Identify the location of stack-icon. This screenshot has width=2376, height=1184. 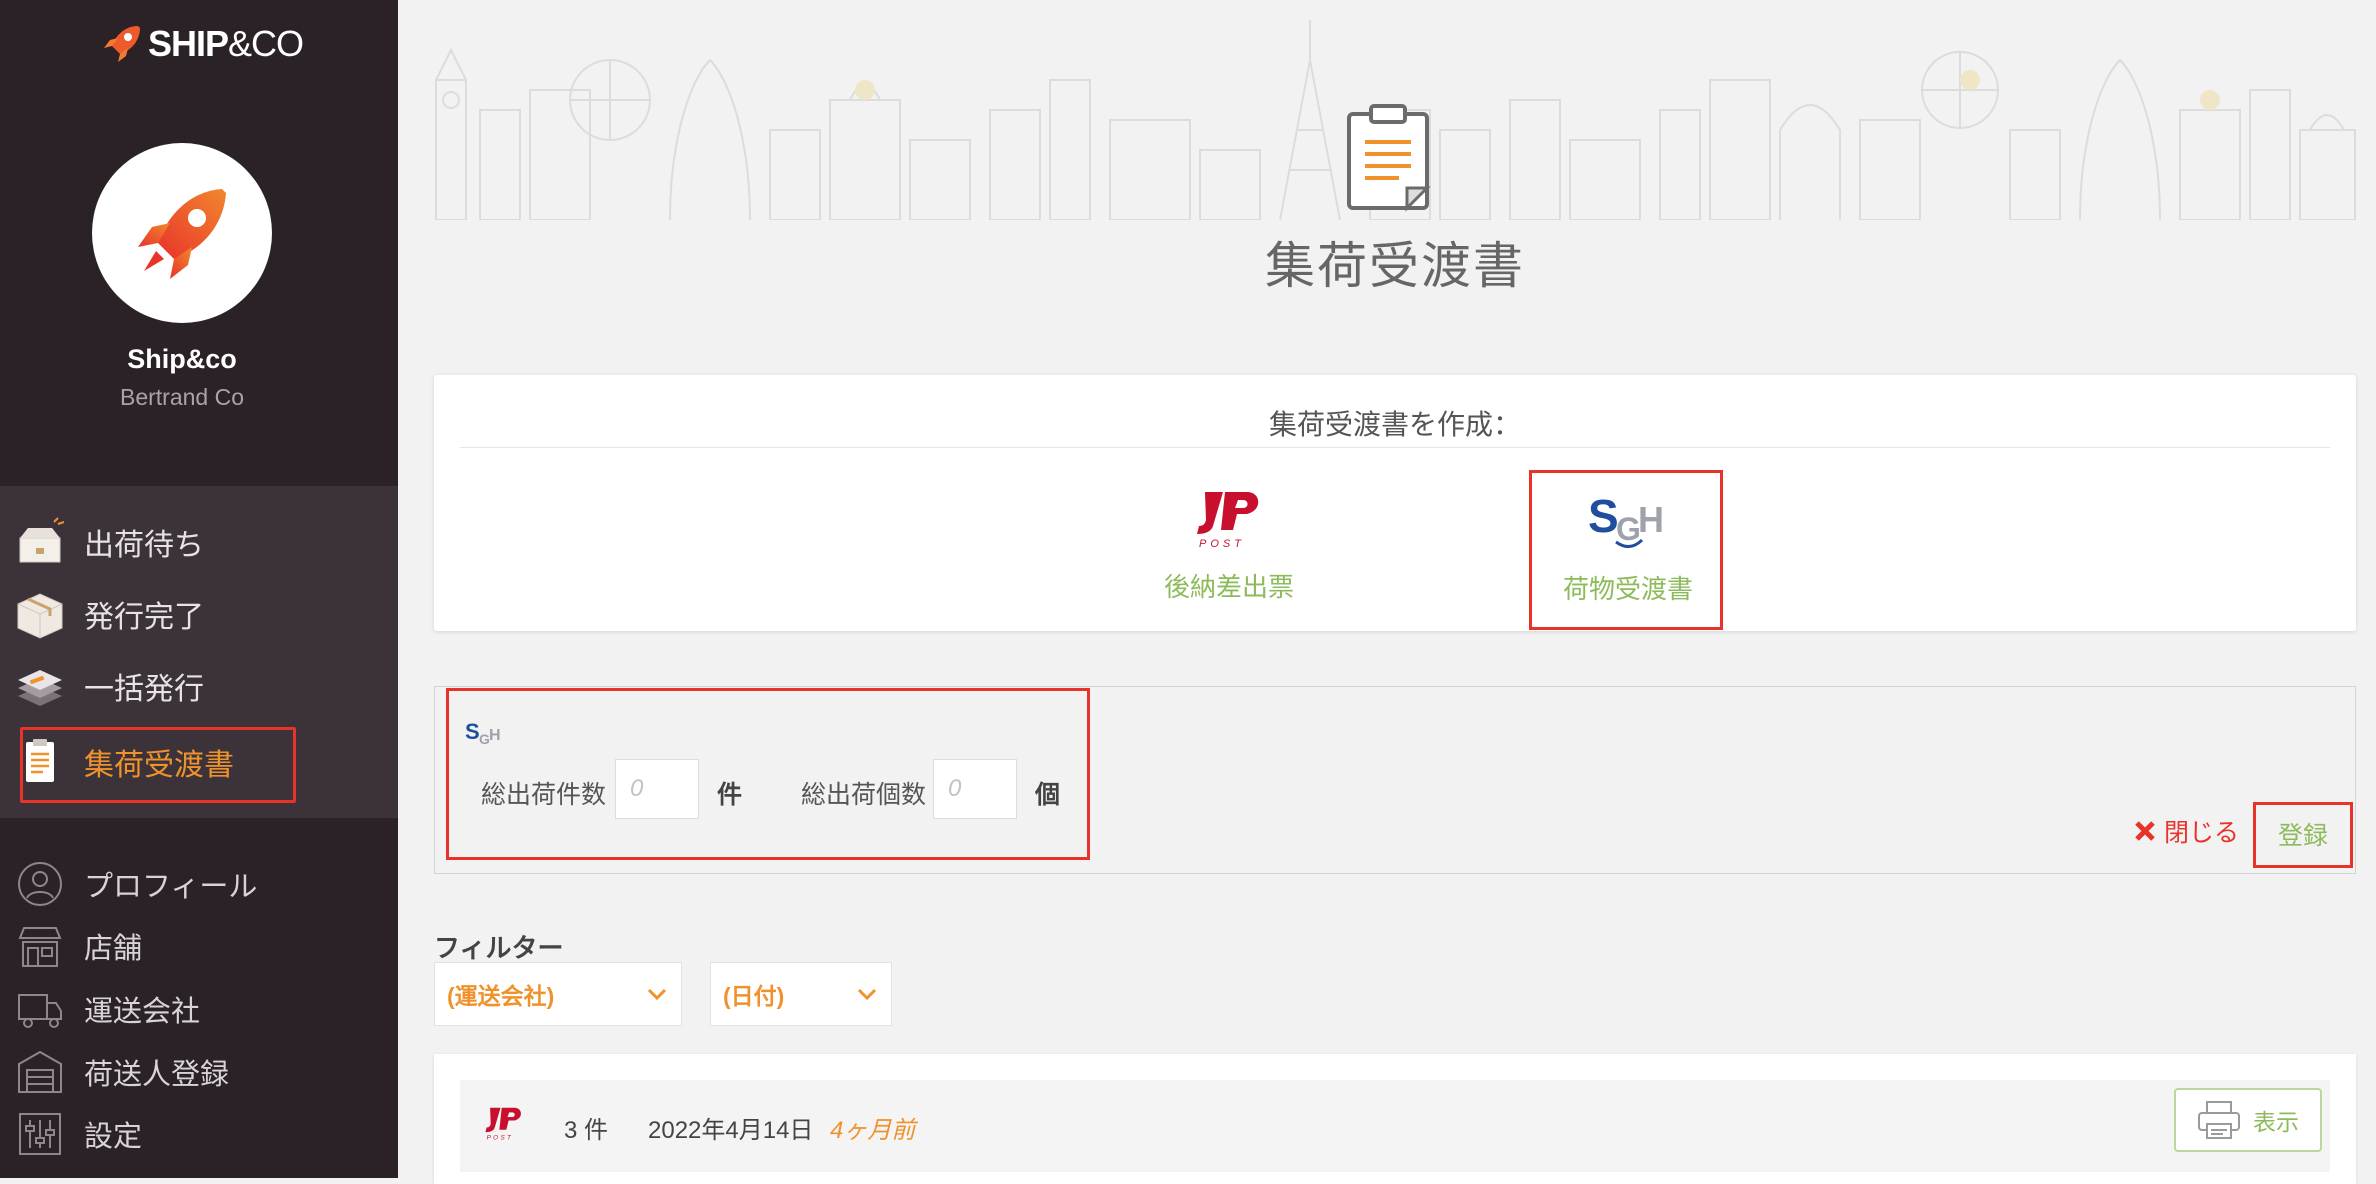
(40, 686).